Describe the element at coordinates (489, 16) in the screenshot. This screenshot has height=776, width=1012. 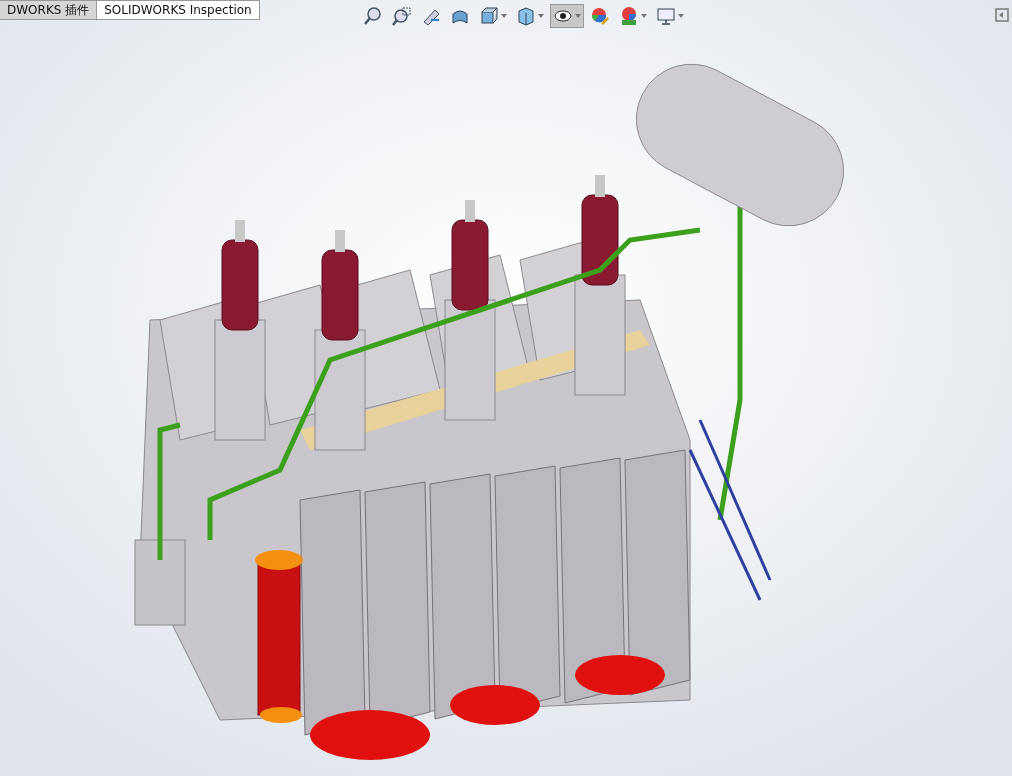
I see `cube-icon` at that location.